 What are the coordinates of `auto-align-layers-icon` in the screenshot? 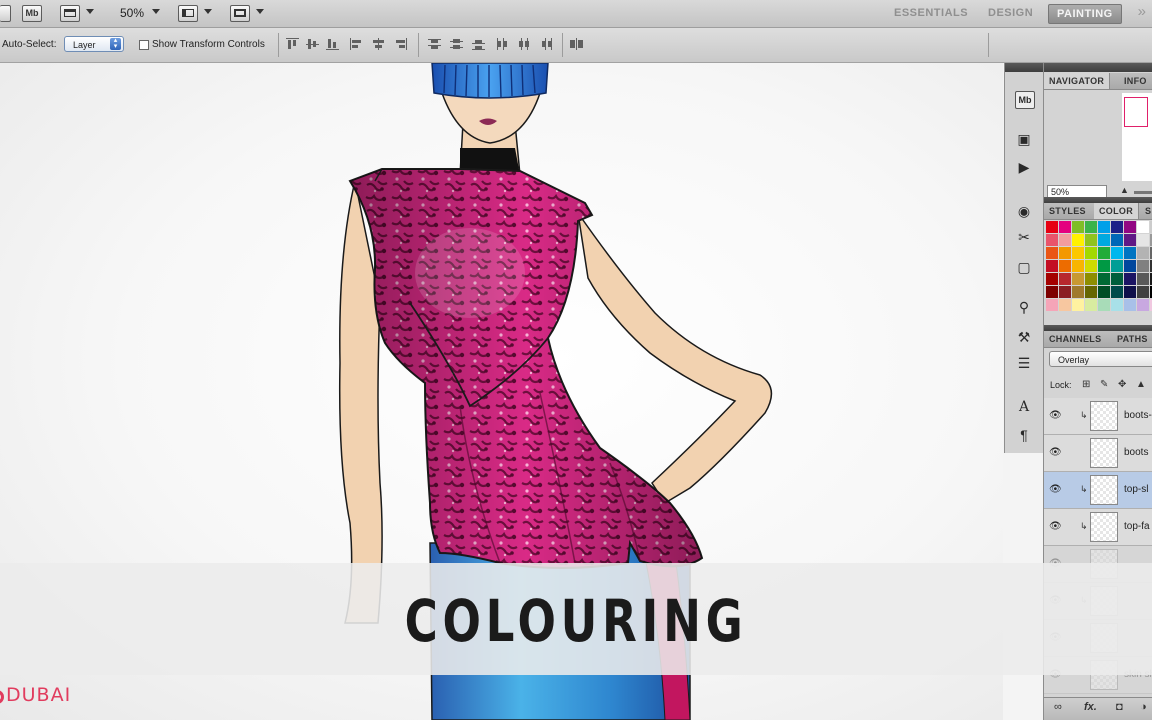 It's located at (576, 44).